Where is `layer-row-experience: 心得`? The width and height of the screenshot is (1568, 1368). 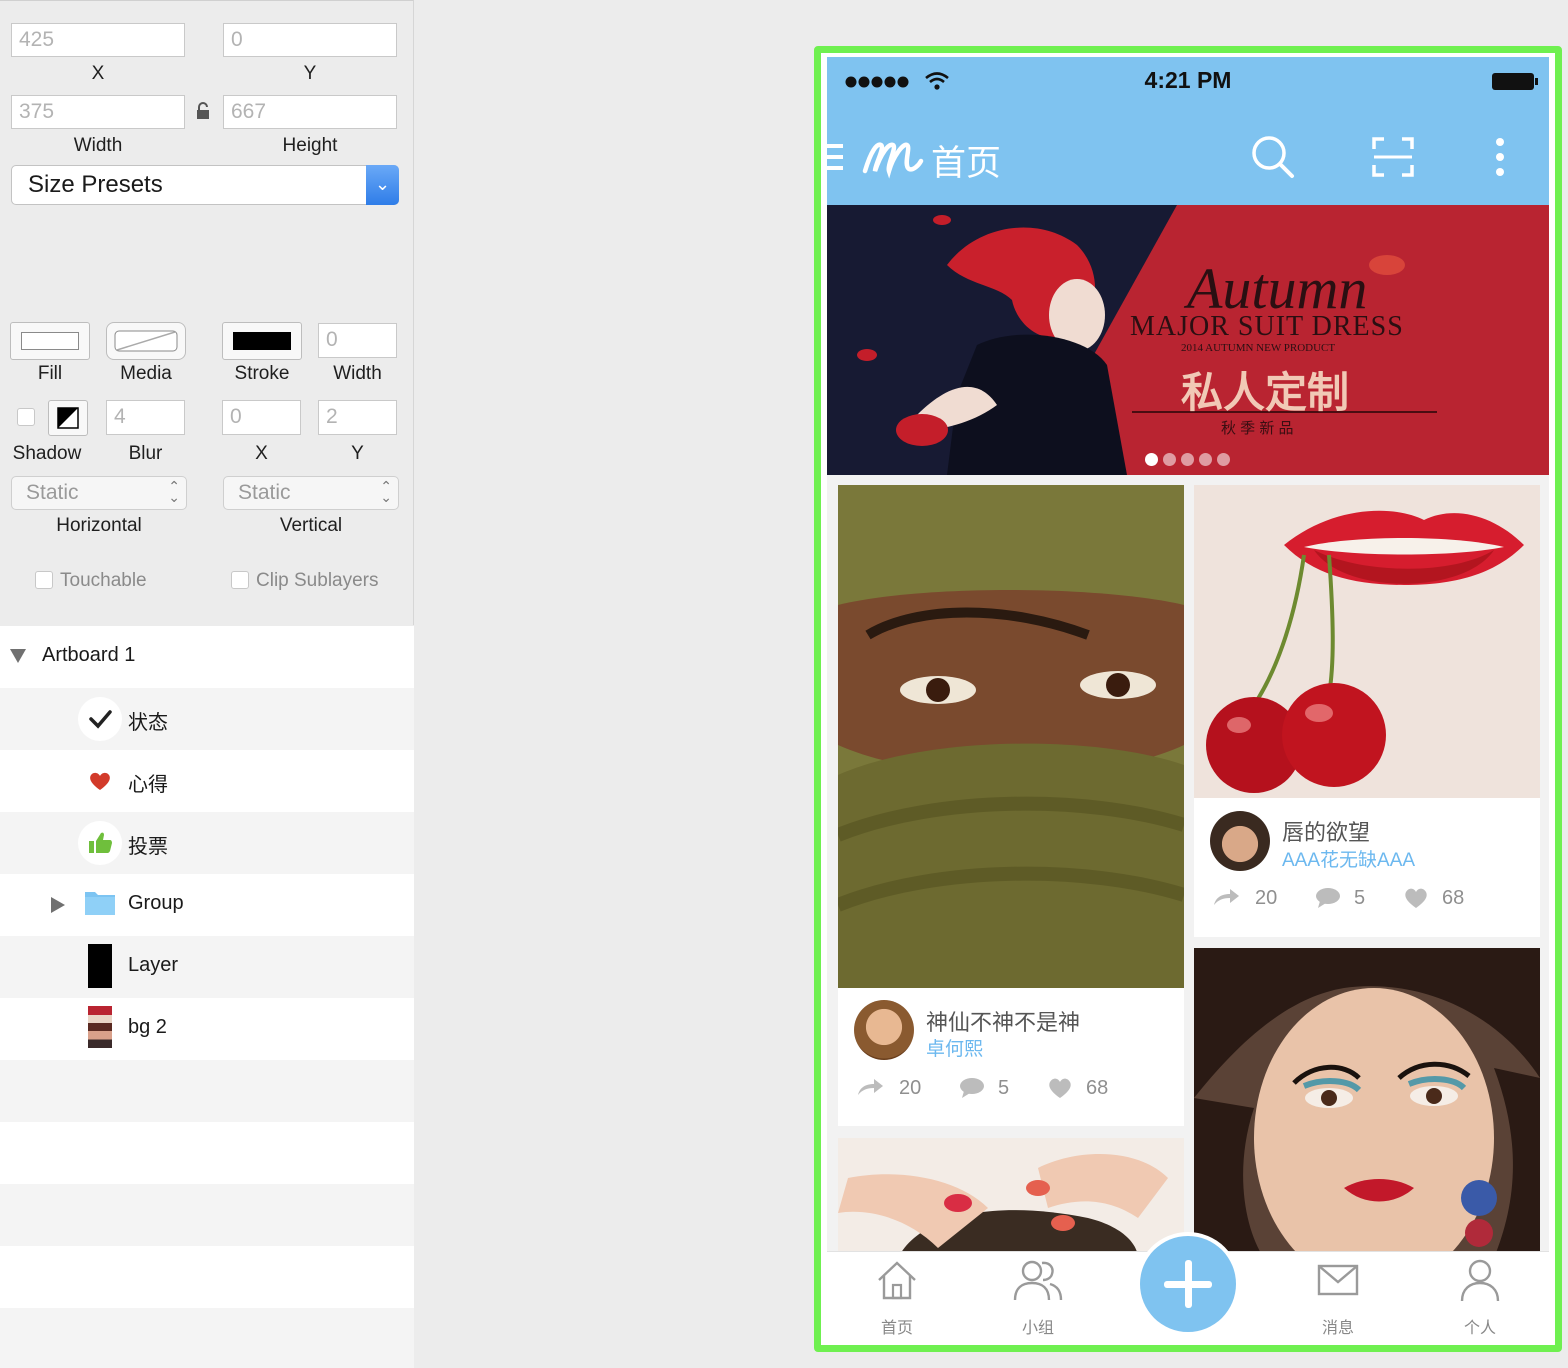
layer-row-experience: 心得 is located at coordinates (207, 781).